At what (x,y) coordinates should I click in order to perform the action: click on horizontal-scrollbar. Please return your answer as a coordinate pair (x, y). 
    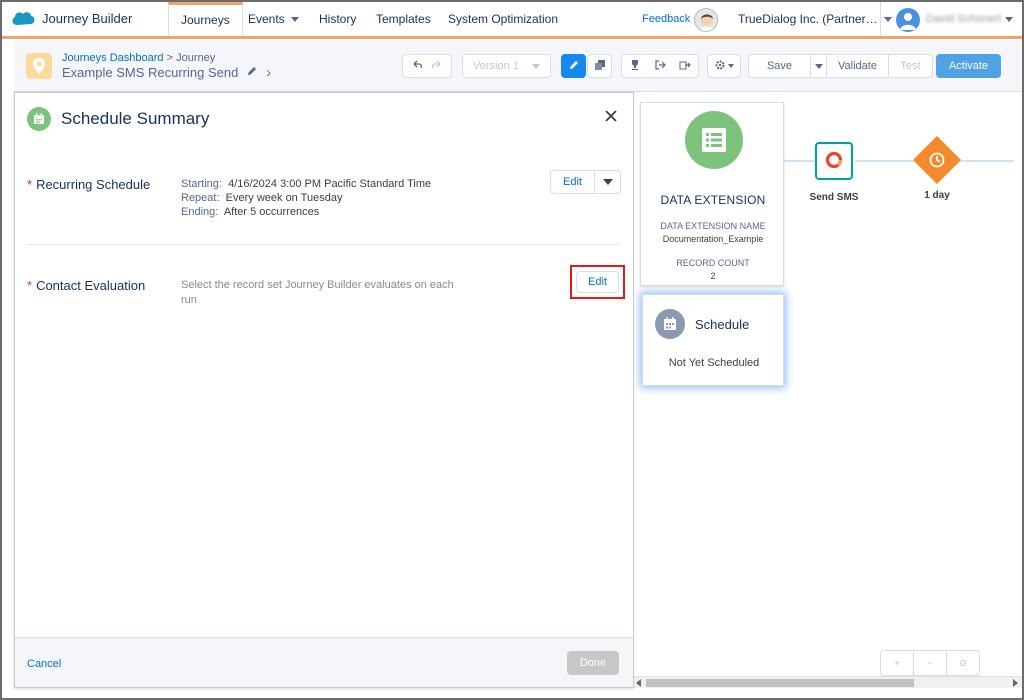
    Looking at the image, I should click on (828, 682).